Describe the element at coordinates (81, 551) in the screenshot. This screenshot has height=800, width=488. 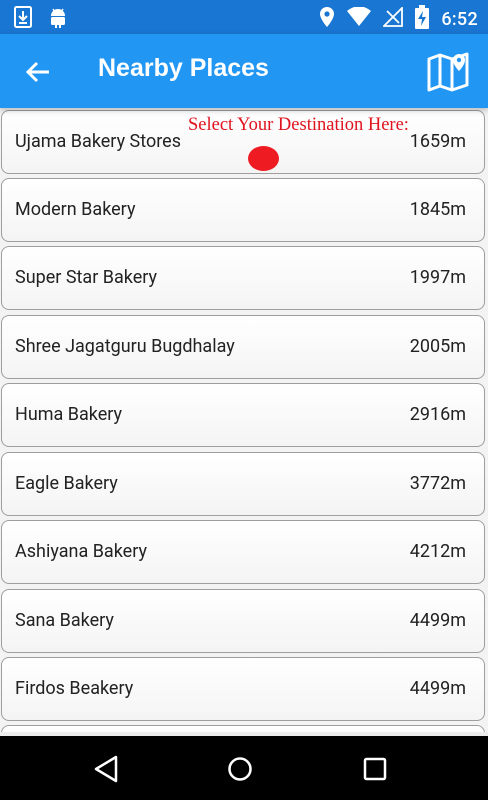
I see `place-name: Ashiyana Bakery` at that location.